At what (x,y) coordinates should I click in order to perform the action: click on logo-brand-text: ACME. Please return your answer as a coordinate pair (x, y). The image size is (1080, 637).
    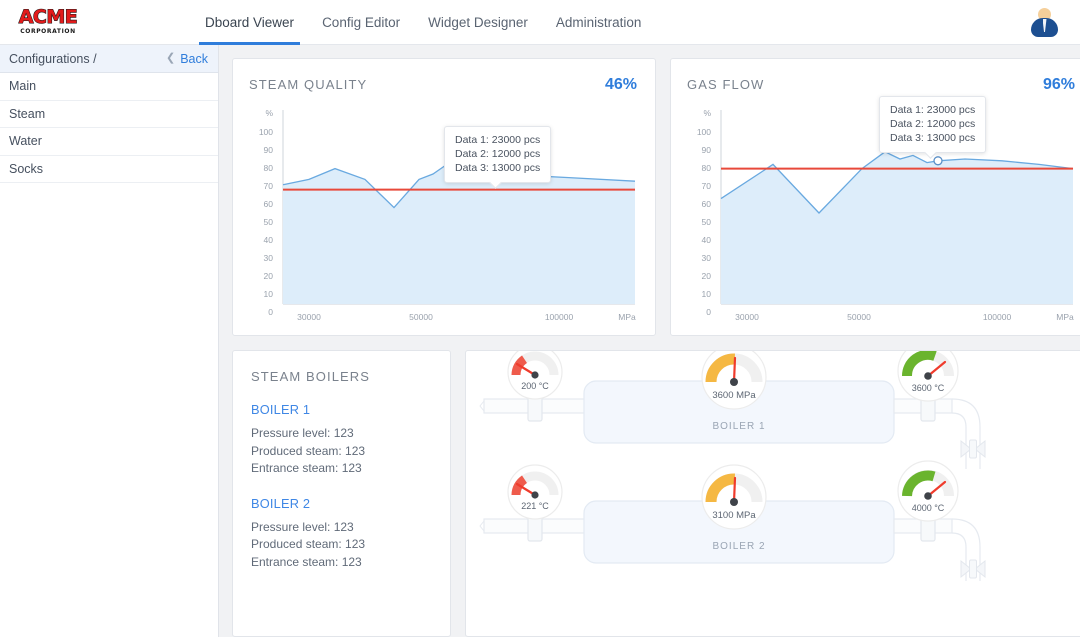
    Looking at the image, I should click on (48, 17).